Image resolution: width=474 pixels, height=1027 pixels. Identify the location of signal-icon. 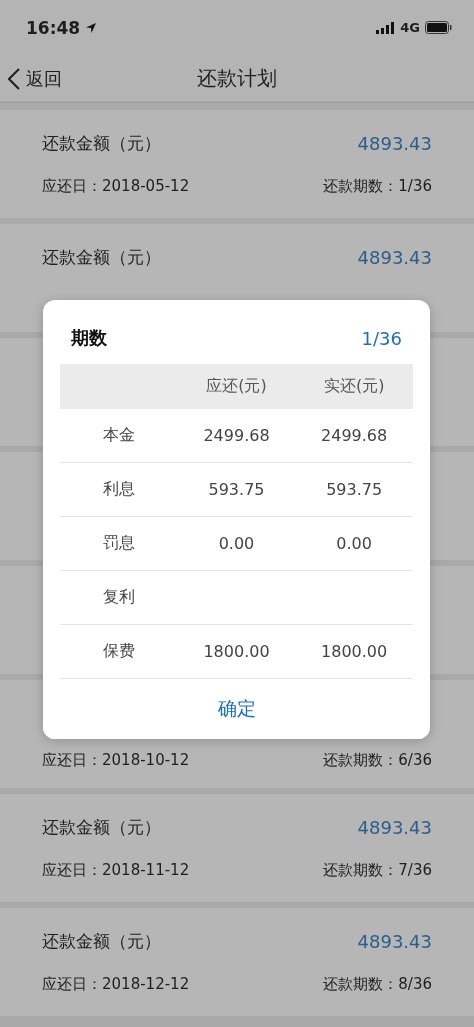
(386, 27).